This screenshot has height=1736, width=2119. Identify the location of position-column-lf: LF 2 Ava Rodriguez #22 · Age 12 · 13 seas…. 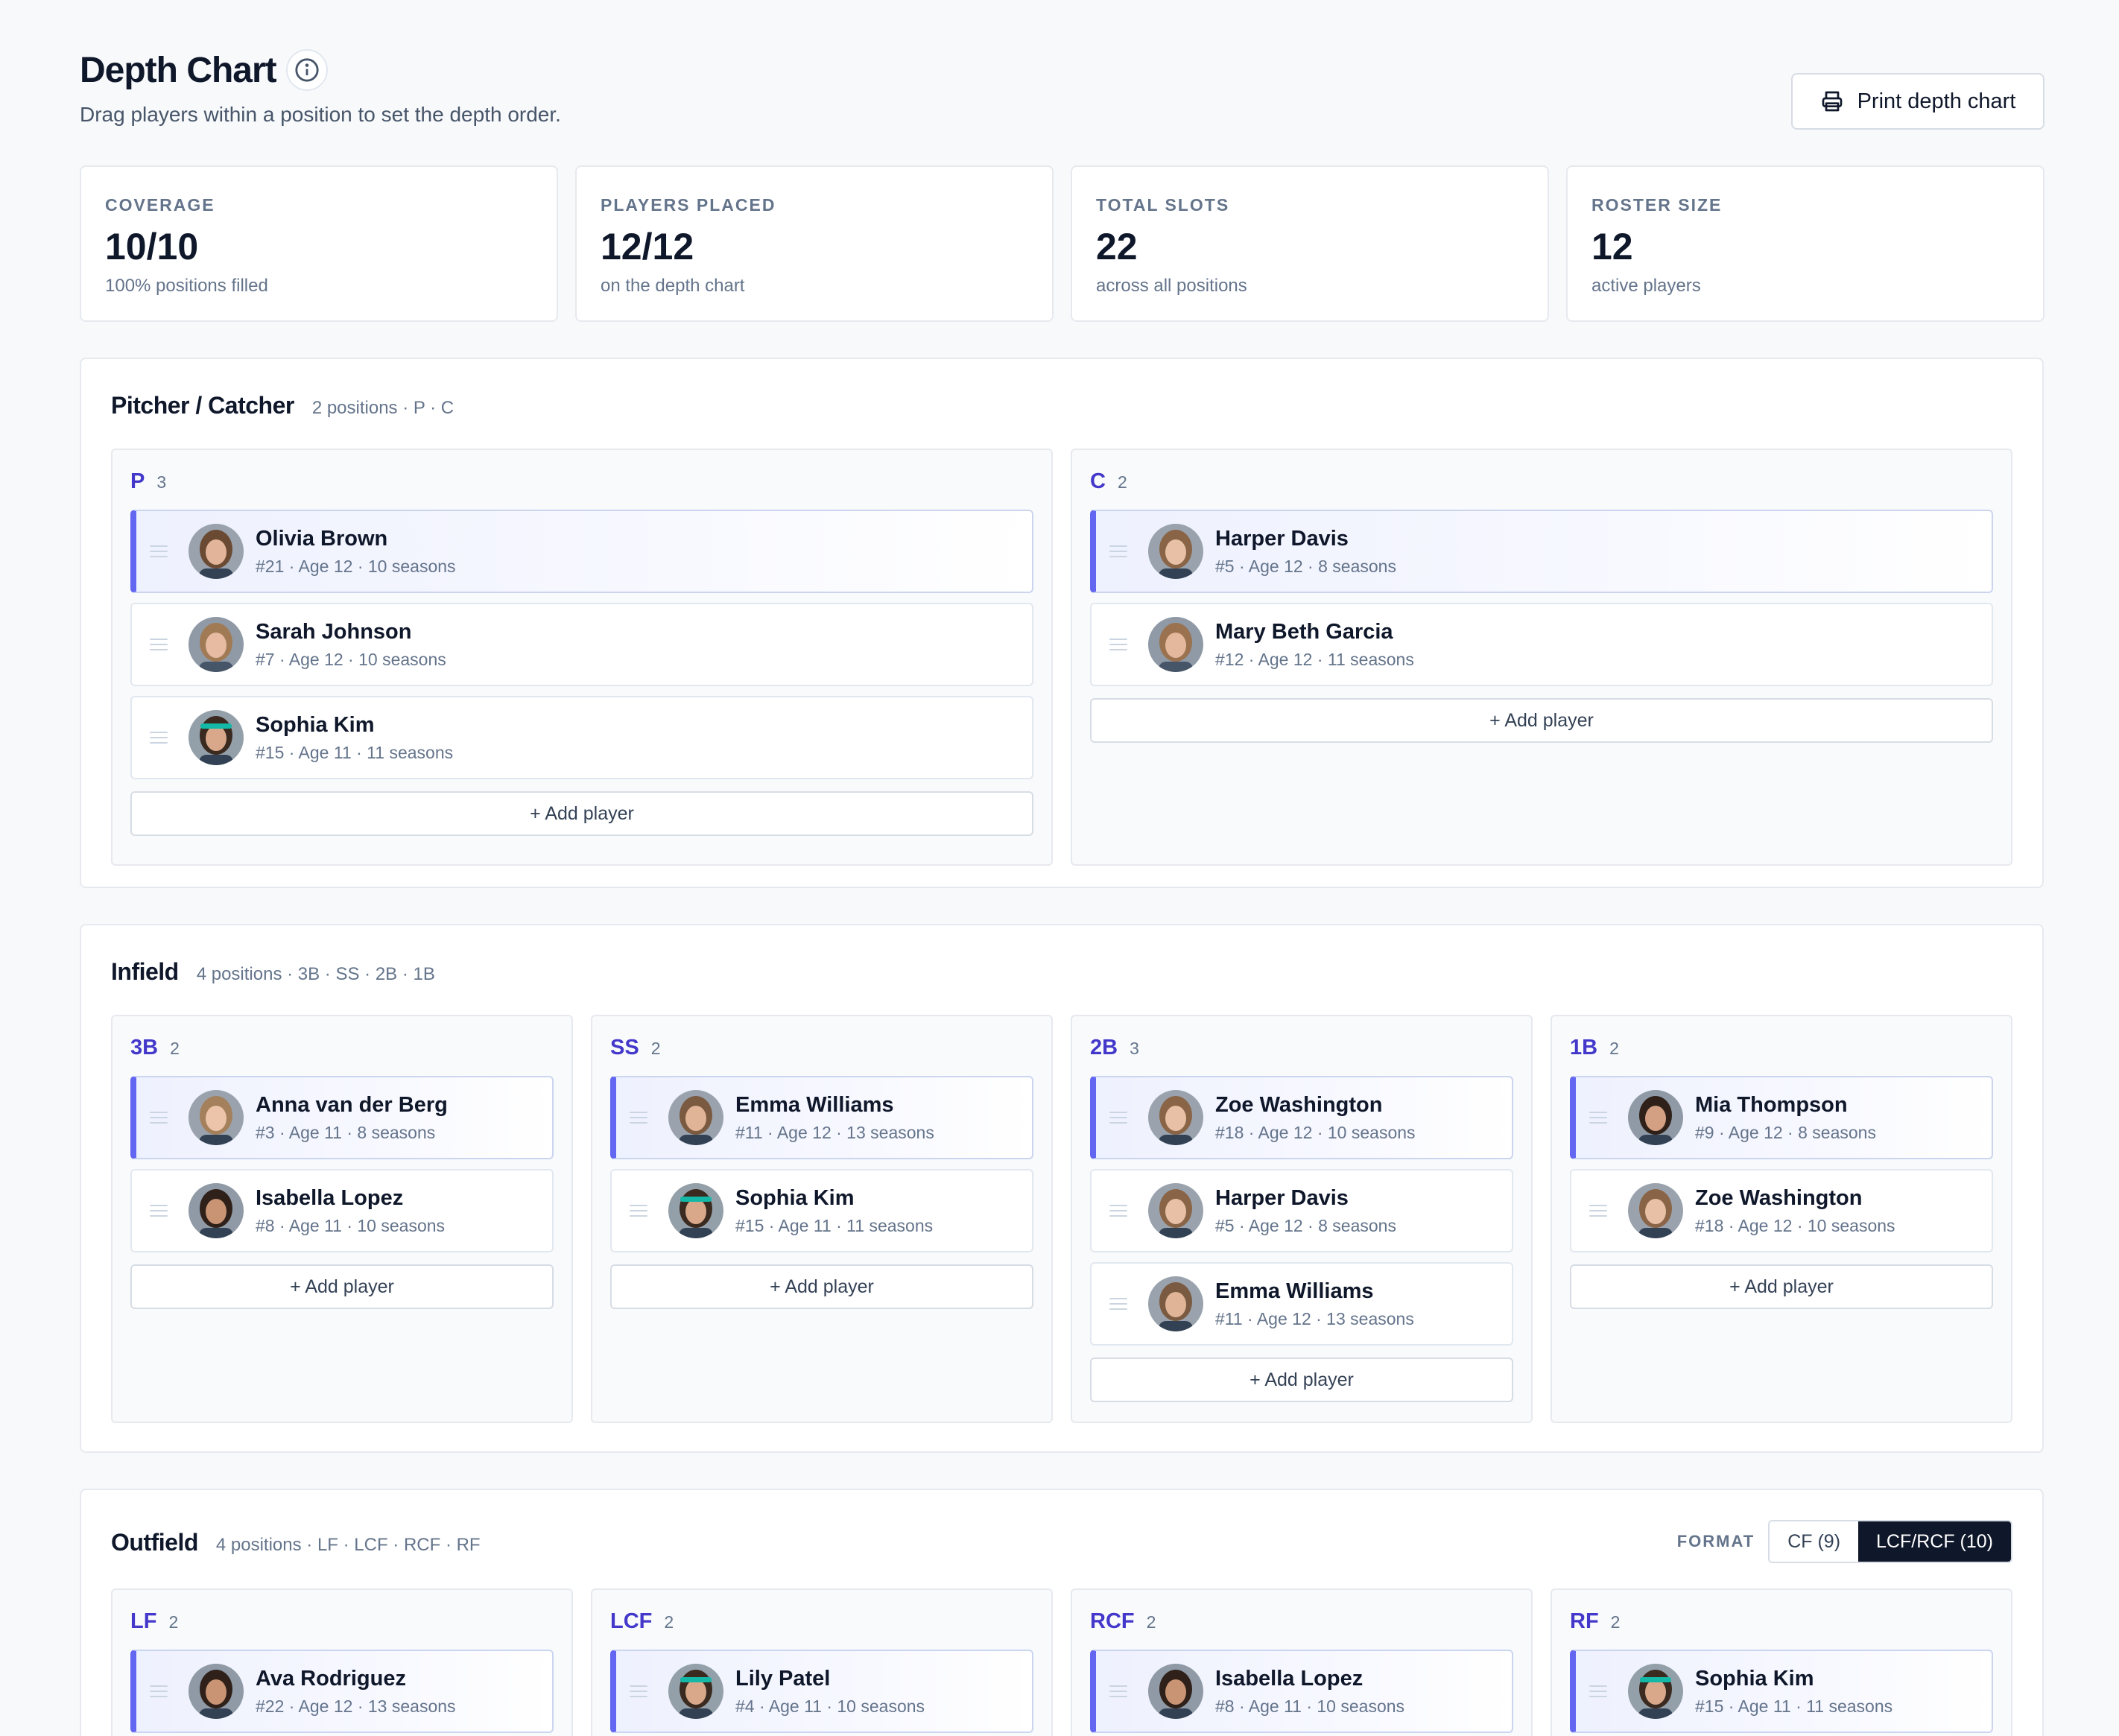
(342, 1662).